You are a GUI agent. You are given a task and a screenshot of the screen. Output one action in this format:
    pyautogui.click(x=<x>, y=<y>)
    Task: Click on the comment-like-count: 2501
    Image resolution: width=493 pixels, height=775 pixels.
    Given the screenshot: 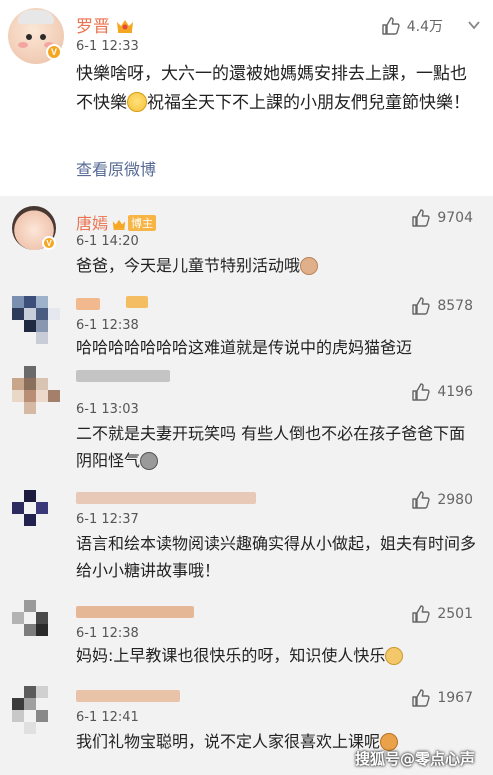 What is the action you would take?
    pyautogui.click(x=455, y=614)
    